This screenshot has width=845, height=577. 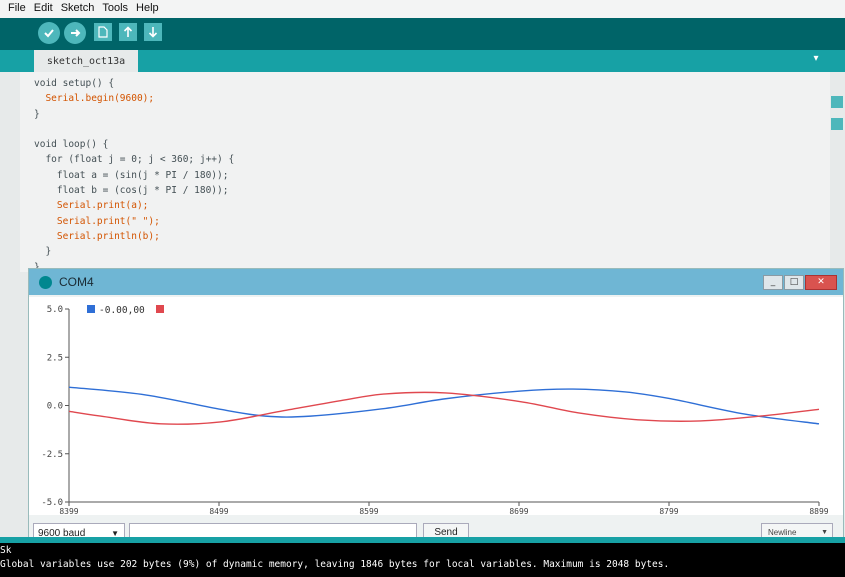 What do you see at coordinates (55, 407) in the screenshot?
I see `y-tick-label: 0.0` at bounding box center [55, 407].